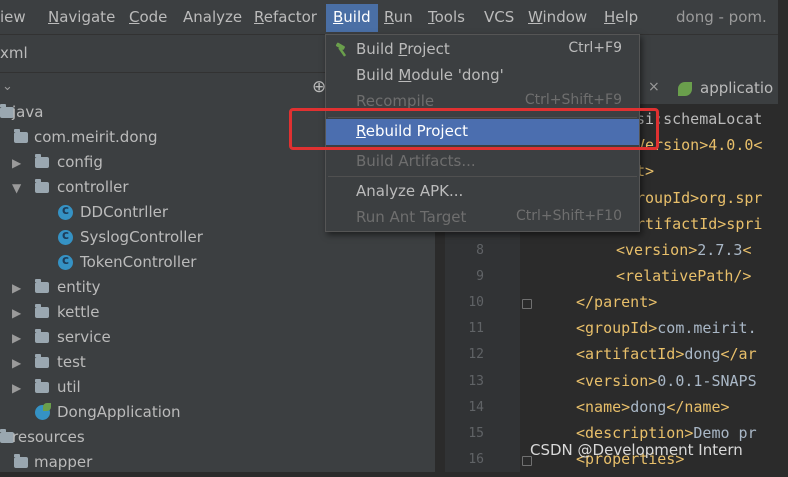 This screenshot has width=788, height=477. Describe the element at coordinates (21, 461) in the screenshot. I see `folder-icon` at that location.